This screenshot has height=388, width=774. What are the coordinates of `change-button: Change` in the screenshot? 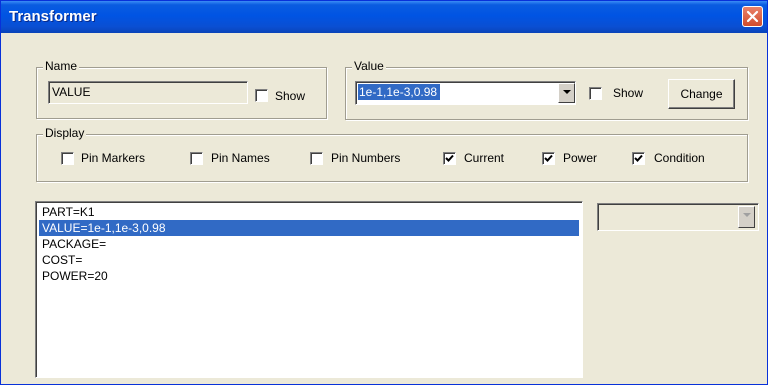 It's located at (701, 94).